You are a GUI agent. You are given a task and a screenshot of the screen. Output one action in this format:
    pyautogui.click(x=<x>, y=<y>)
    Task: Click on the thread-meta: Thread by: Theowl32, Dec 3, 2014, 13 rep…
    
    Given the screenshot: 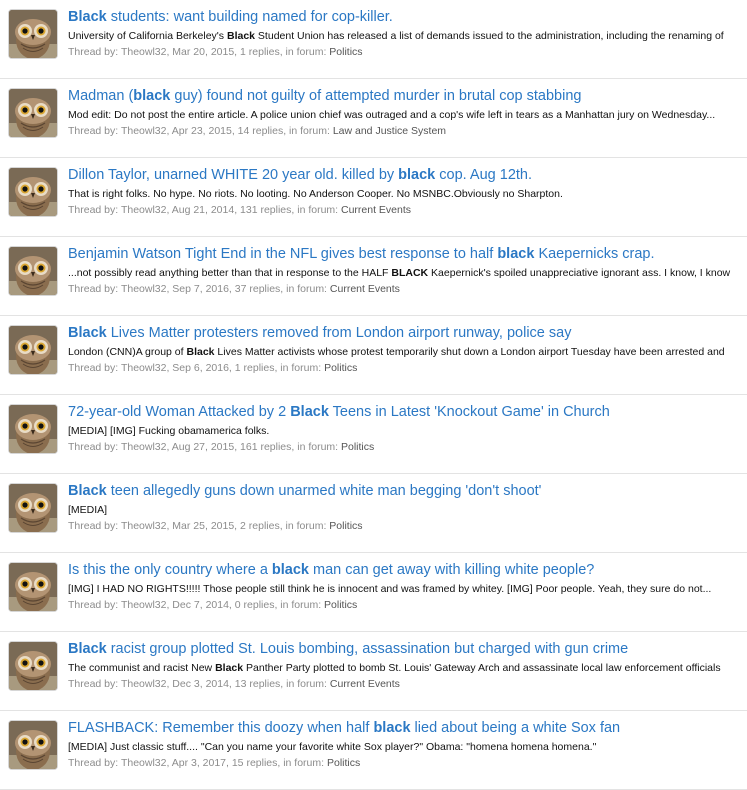 What is the action you would take?
    pyautogui.click(x=407, y=684)
    